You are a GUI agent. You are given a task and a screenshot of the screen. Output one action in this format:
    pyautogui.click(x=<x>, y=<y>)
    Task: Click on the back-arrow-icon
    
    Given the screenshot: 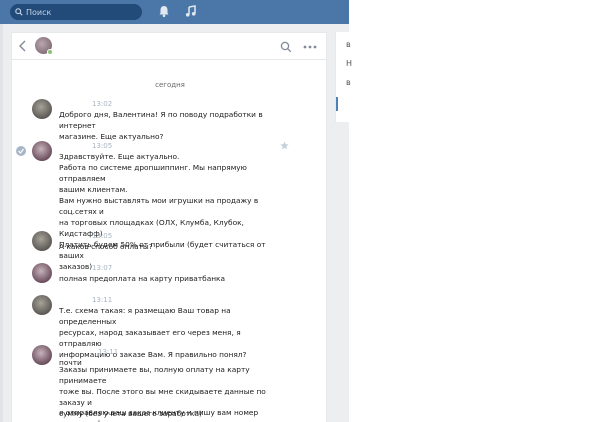 What is the action you would take?
    pyautogui.click(x=23, y=46)
    